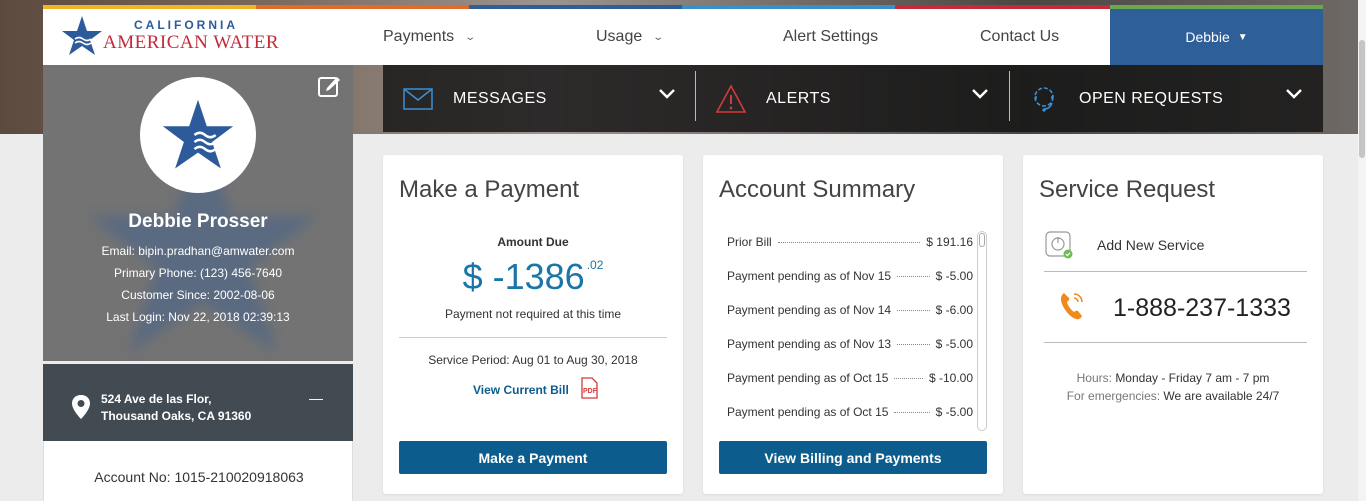  I want to click on view-current-bill-link: View Current Bill PDF, so click(536, 389).